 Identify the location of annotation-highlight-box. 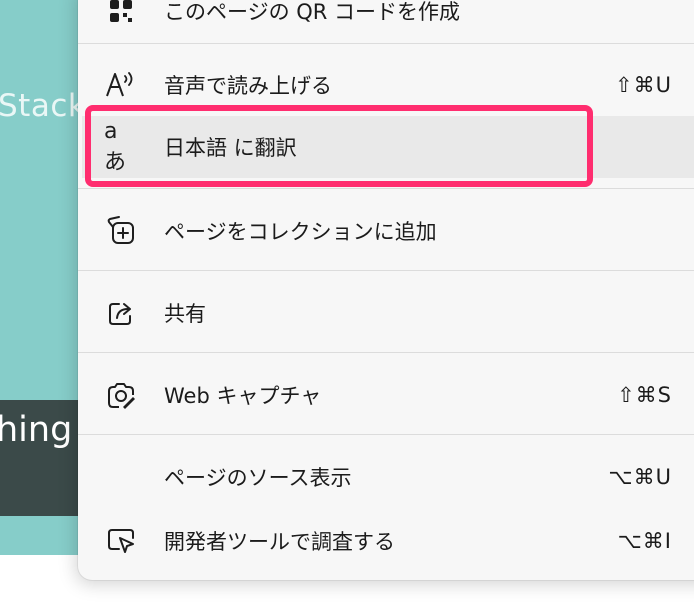
(339, 146).